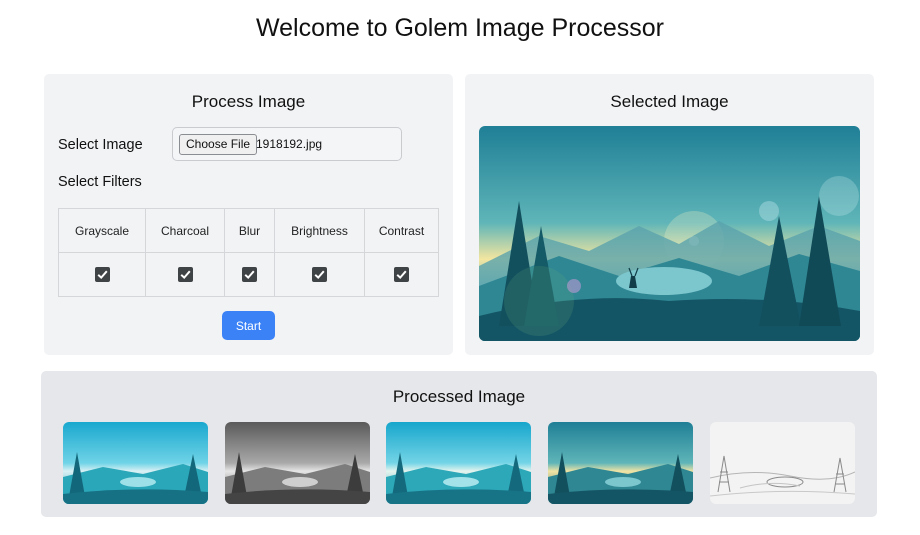 The height and width of the screenshot is (535, 920). Describe the element at coordinates (401, 230) in the screenshot. I see `filter-header-contrast: Contrast` at that location.